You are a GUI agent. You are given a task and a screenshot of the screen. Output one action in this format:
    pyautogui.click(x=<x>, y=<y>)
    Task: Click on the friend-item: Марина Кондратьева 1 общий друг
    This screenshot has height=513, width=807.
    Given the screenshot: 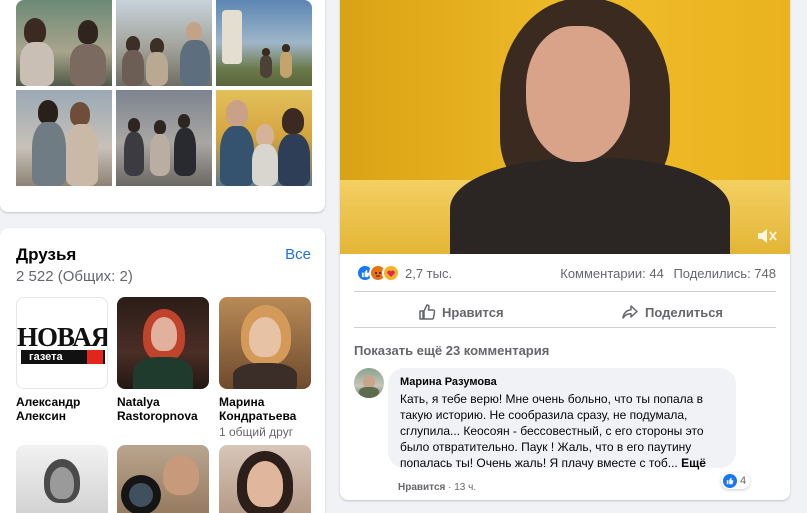 What is the action you would take?
    pyautogui.click(x=265, y=368)
    